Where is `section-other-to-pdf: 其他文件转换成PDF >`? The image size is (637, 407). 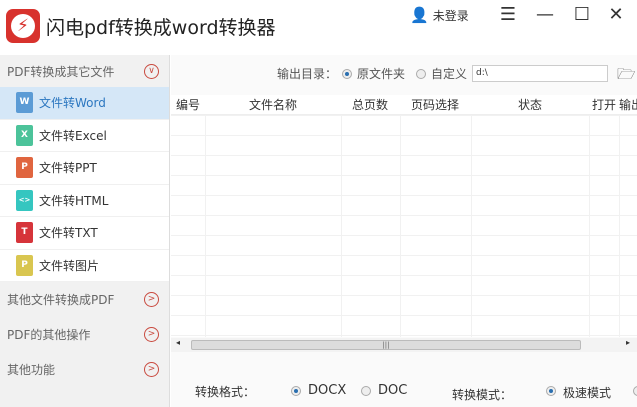
section-other-to-pdf: 其他文件转换成PDF > is located at coordinates (84, 299).